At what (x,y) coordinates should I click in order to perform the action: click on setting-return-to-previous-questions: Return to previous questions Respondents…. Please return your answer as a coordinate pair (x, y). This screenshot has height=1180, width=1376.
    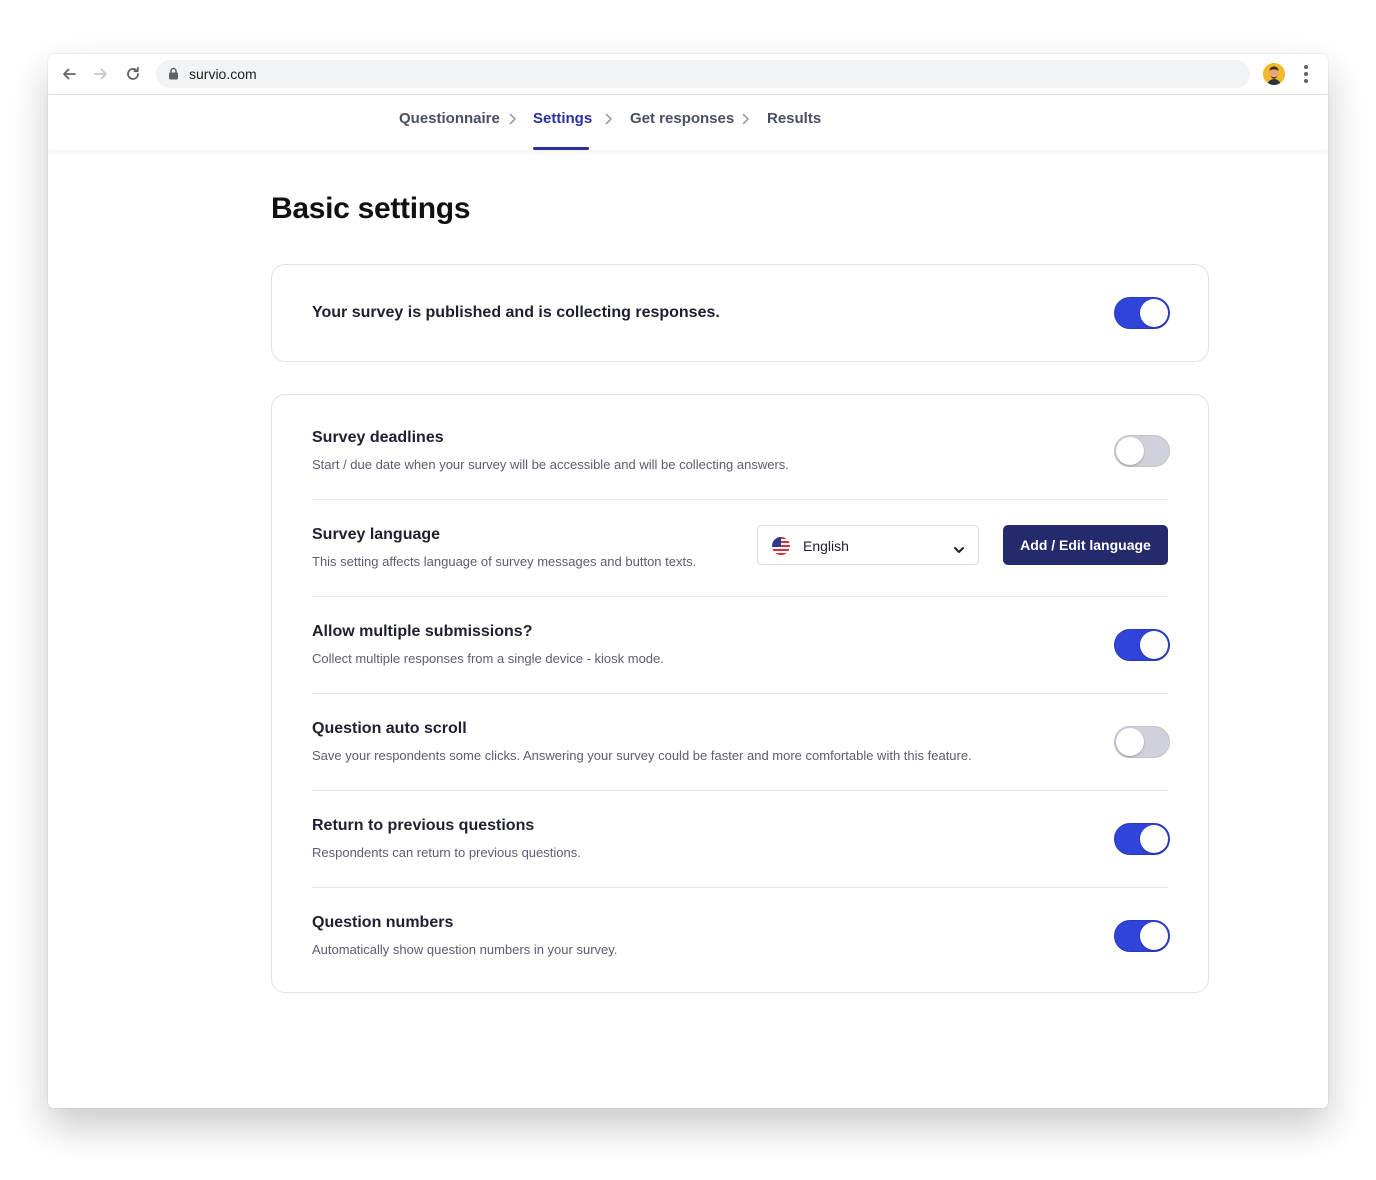
    Looking at the image, I should click on (741, 831).